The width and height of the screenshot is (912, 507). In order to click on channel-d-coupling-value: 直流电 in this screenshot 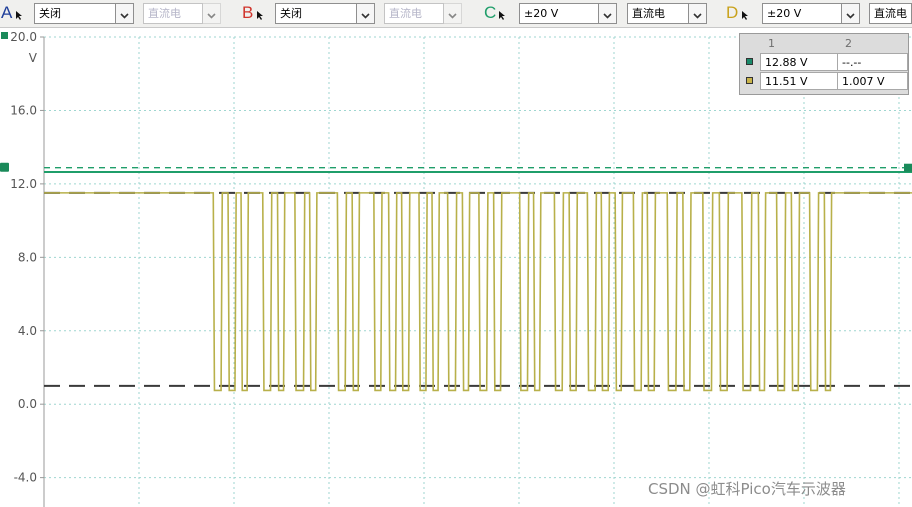, I will do `click(890, 13)`.